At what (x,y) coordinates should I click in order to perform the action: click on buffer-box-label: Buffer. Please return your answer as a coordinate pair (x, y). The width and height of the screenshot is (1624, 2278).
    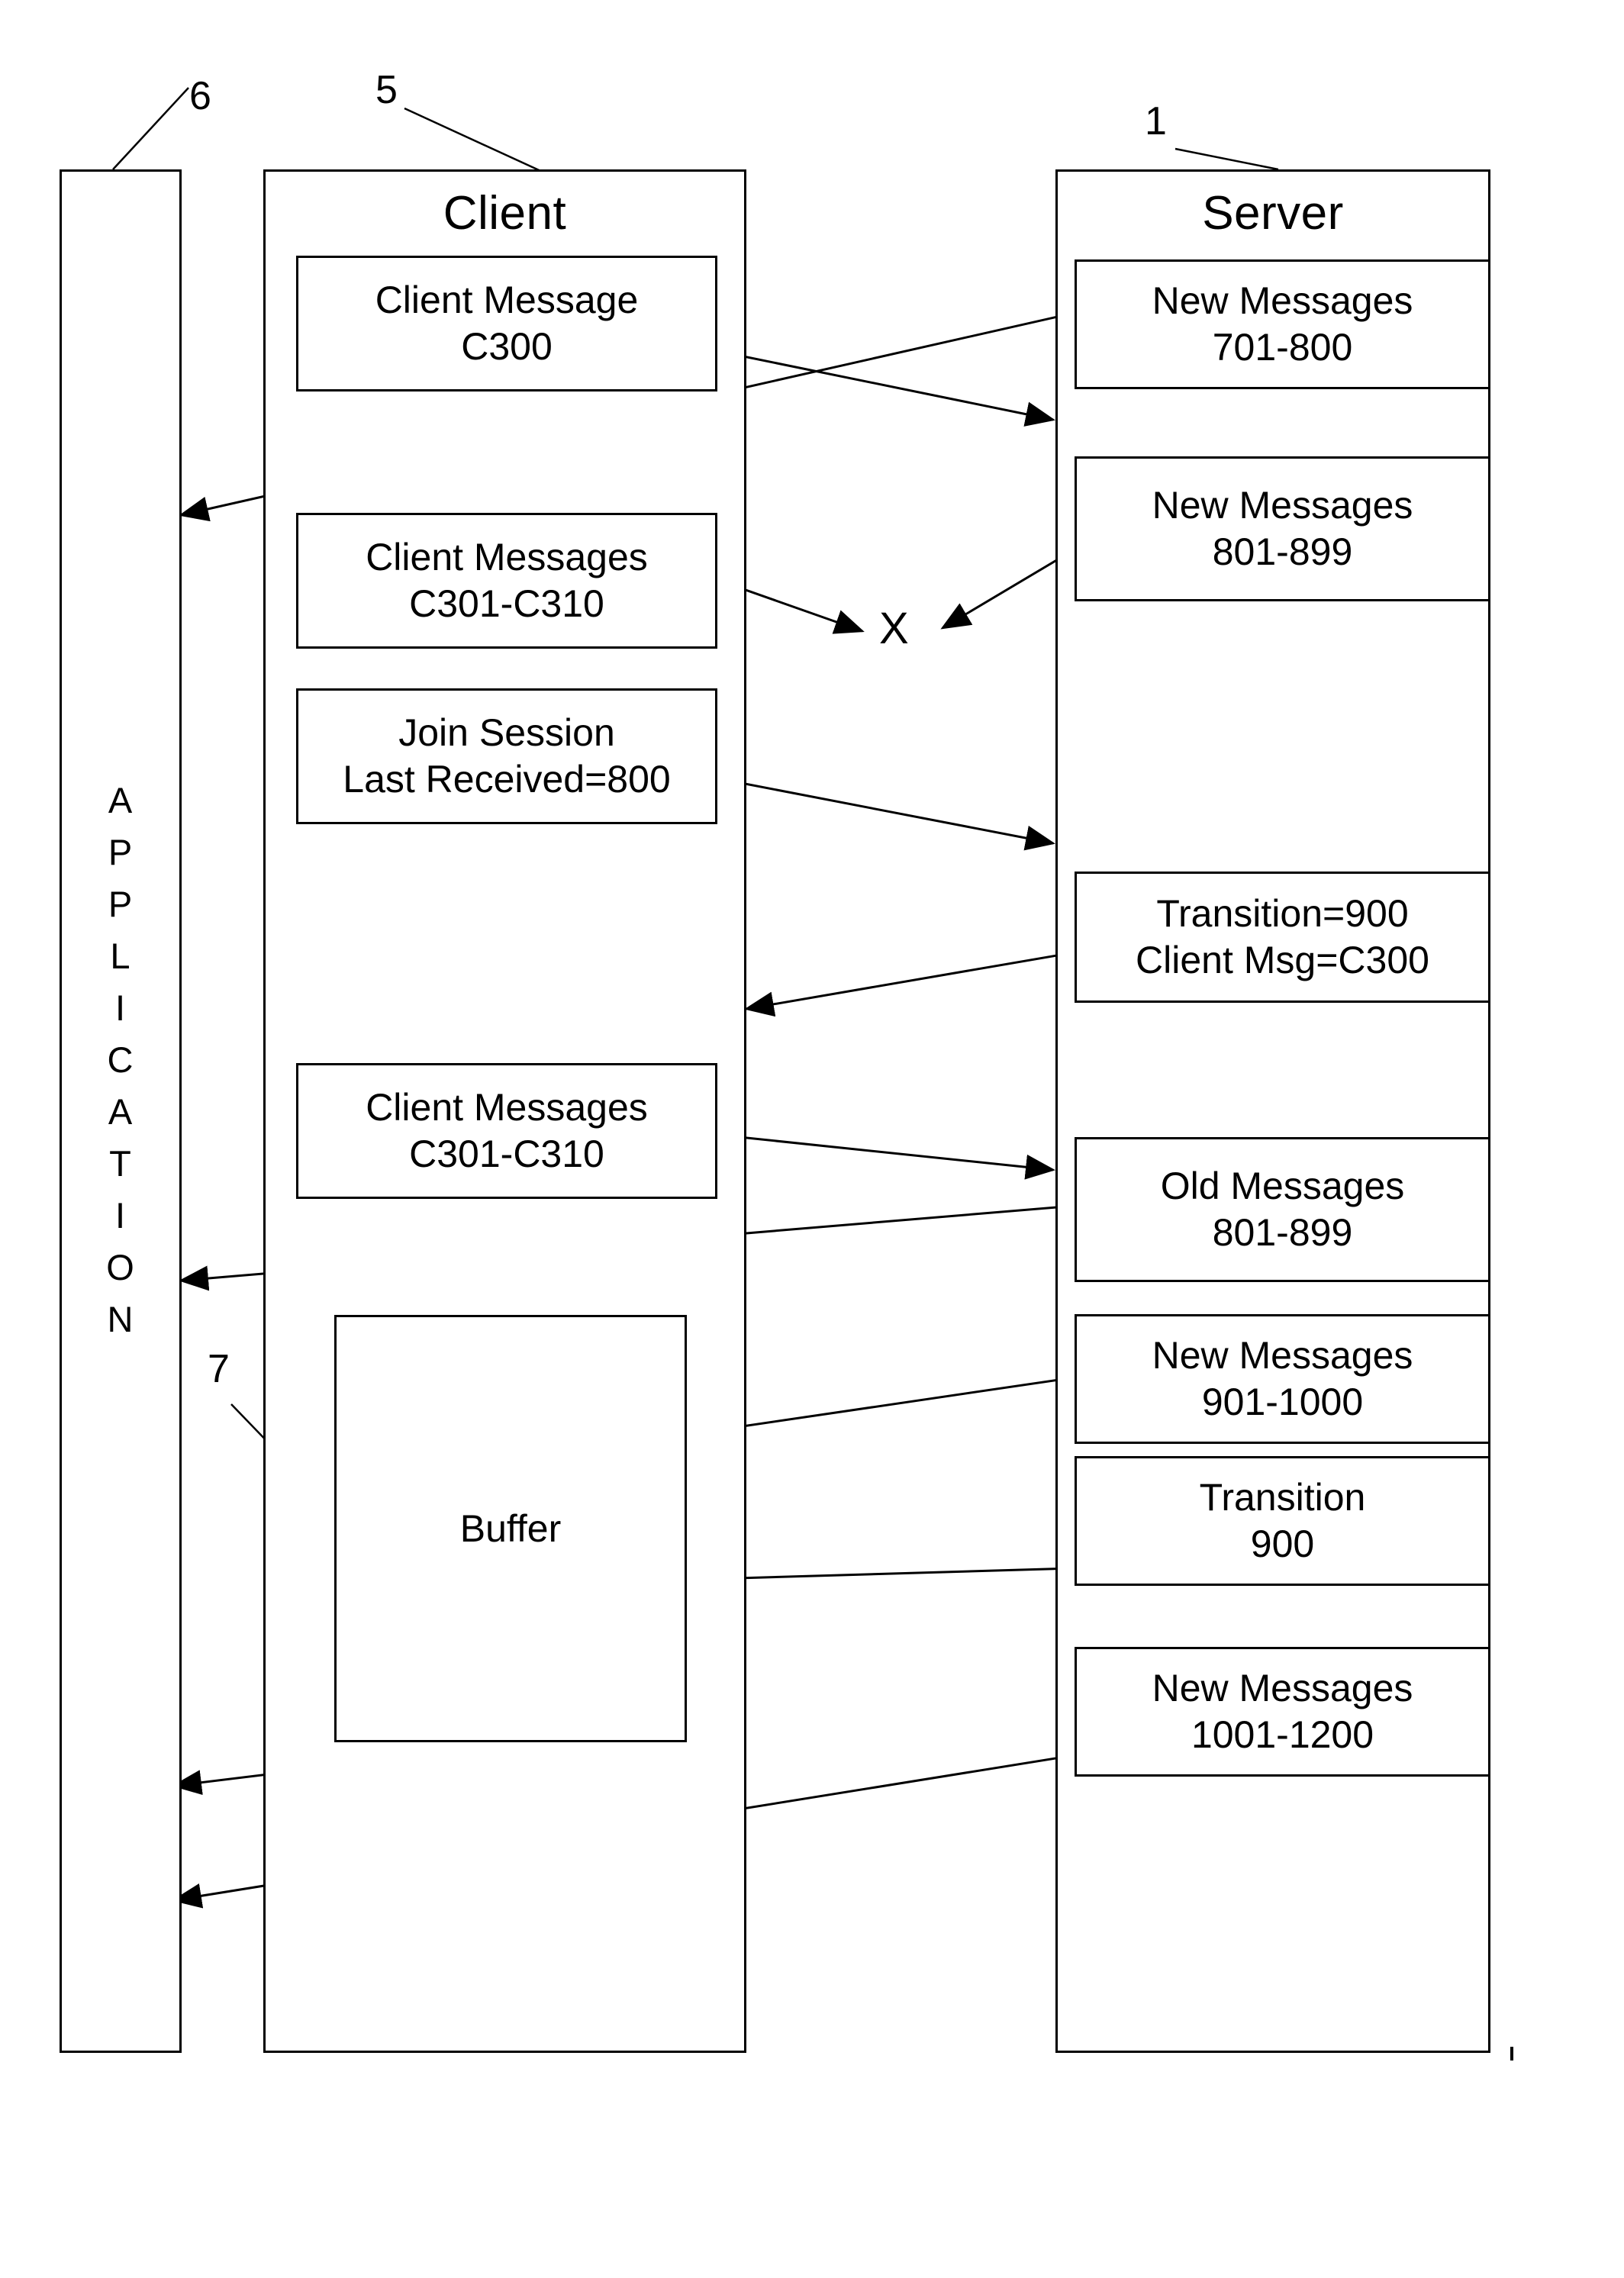
    Looking at the image, I should click on (510, 1528).